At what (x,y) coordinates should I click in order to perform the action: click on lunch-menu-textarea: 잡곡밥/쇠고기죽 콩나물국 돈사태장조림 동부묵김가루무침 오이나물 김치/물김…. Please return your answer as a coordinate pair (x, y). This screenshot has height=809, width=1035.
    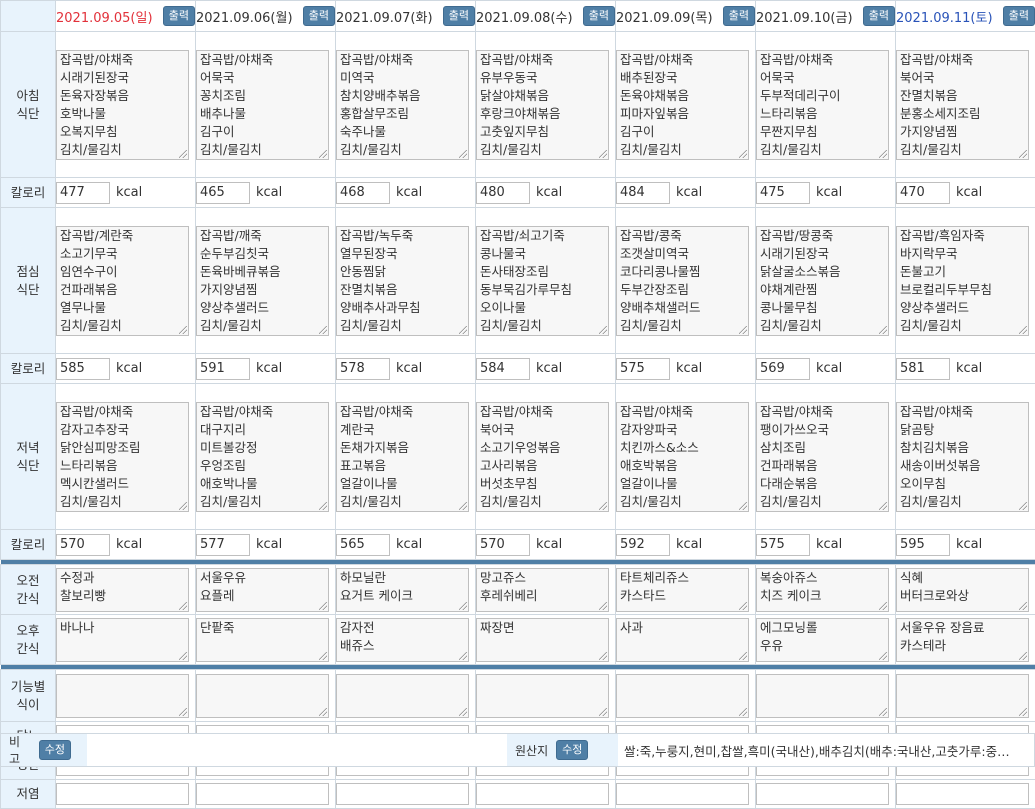
    Looking at the image, I should click on (542, 281).